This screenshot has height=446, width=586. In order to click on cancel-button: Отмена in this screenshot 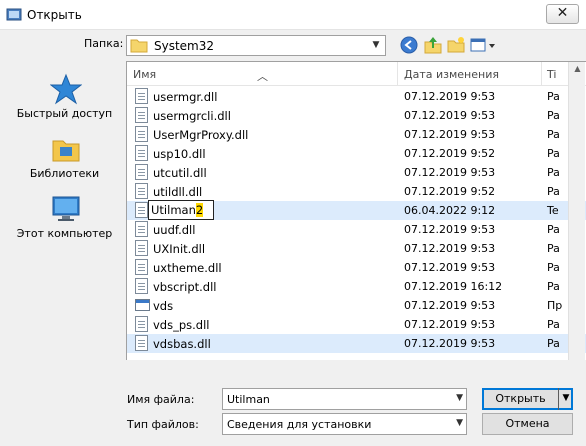, I will do `click(527, 424)`.